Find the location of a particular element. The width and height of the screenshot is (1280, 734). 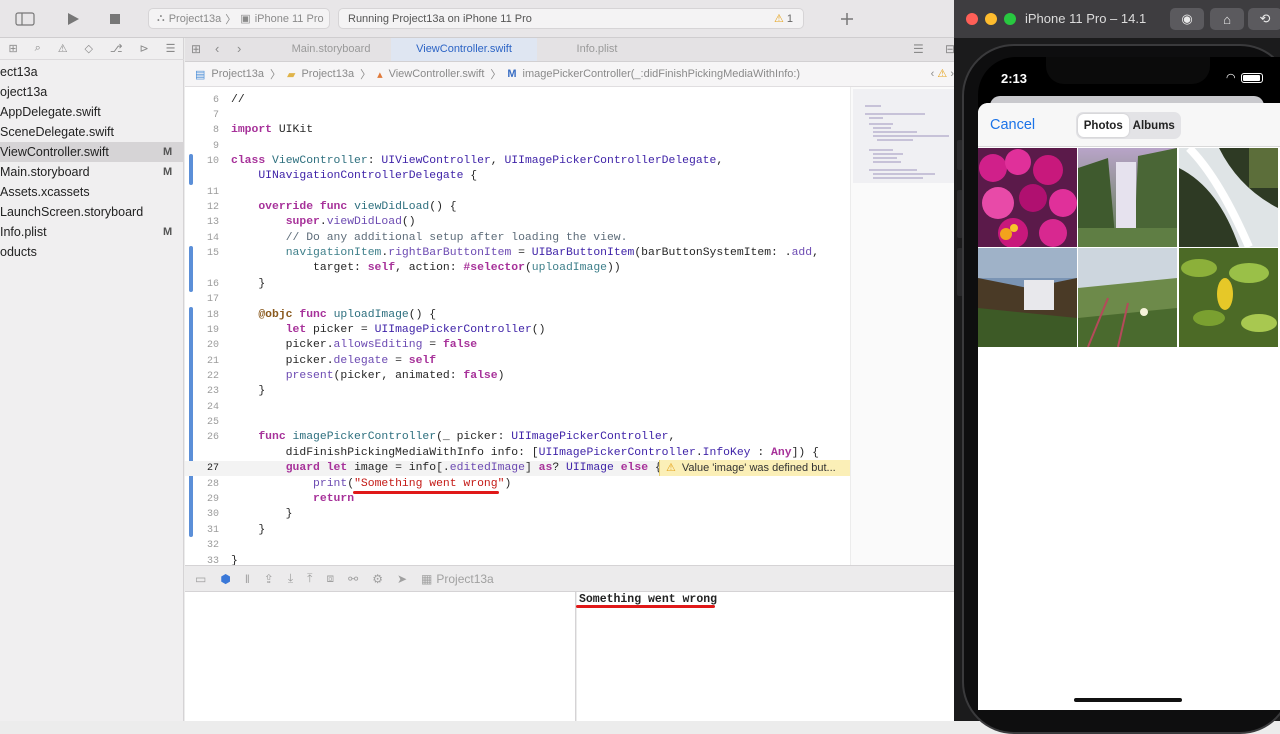

stop-button is located at coordinates (115, 18).